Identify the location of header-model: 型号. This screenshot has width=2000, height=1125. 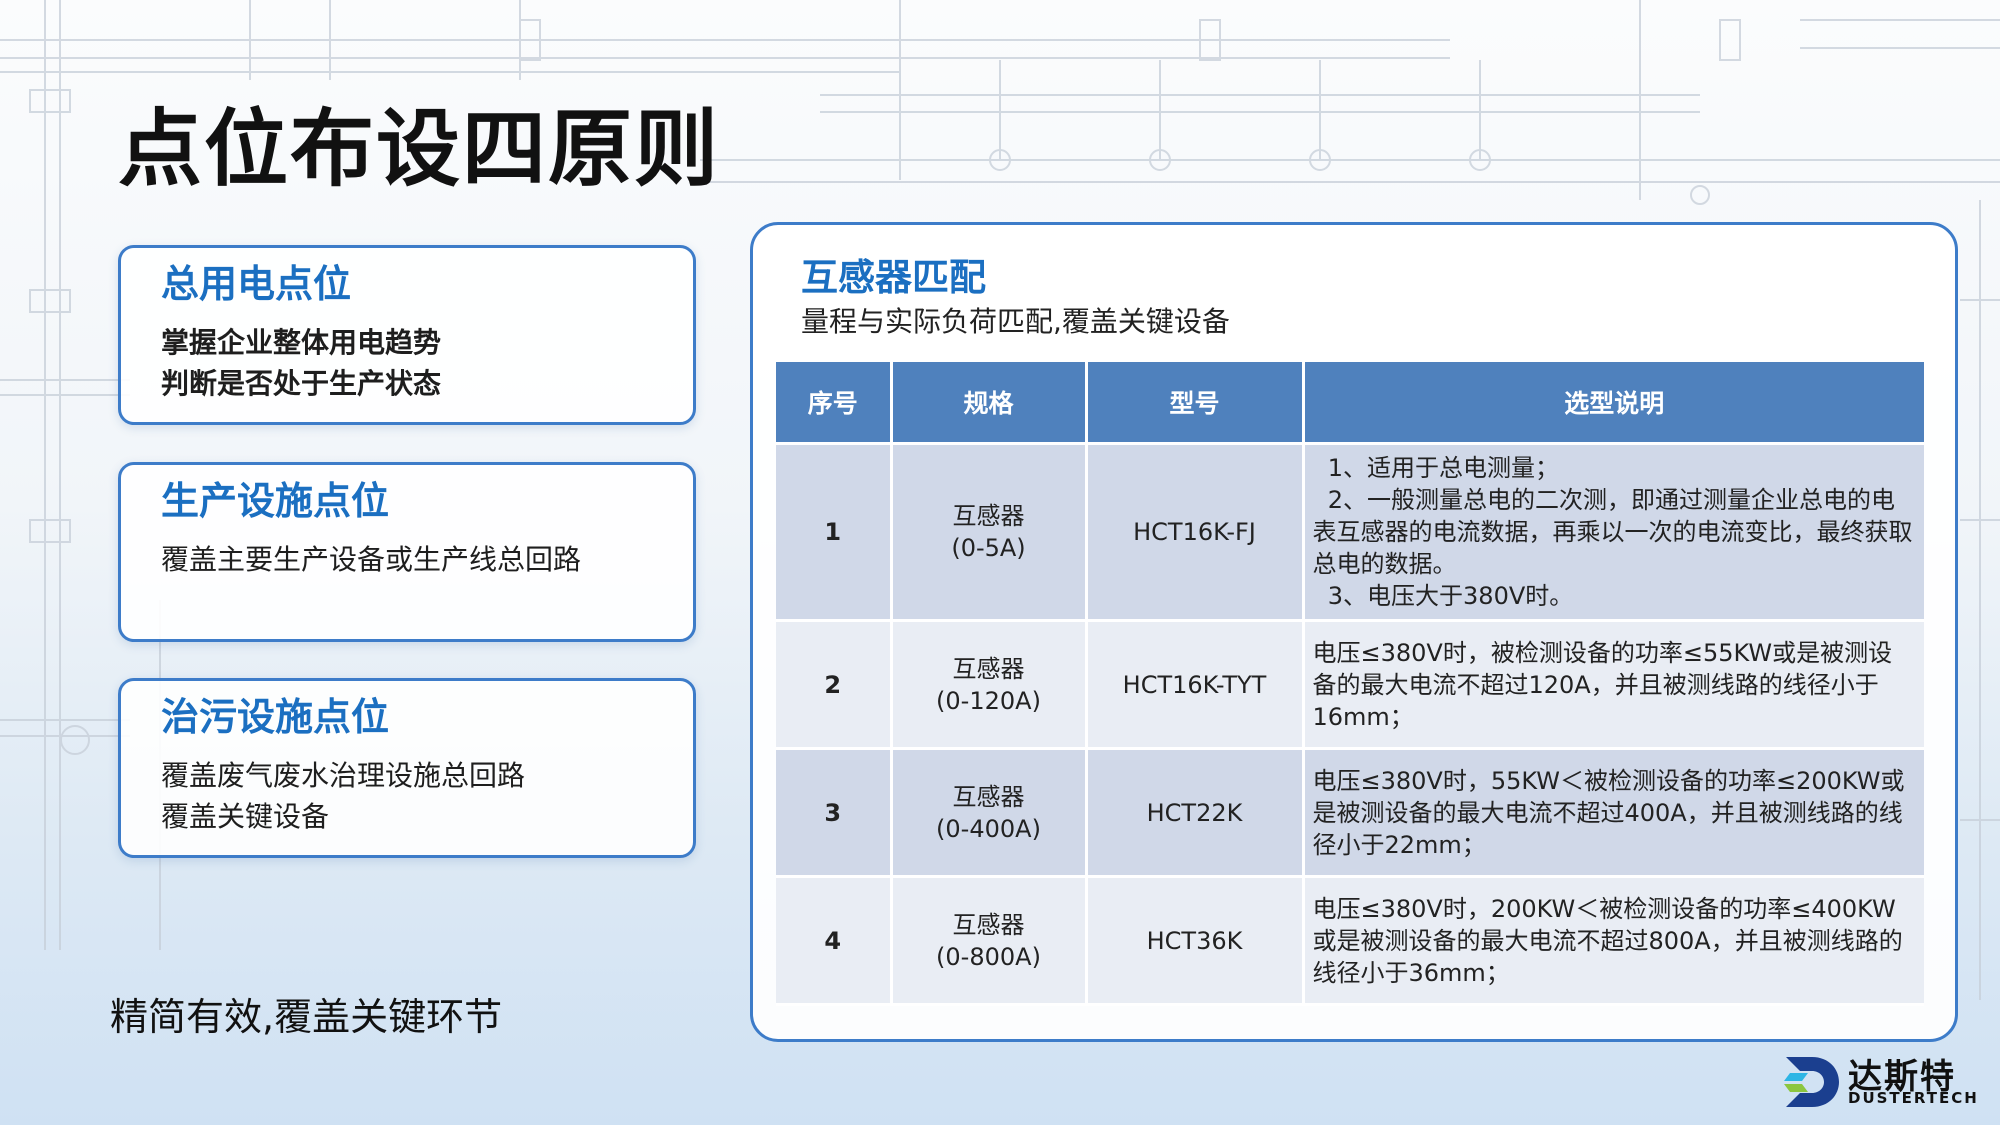
(1195, 403).